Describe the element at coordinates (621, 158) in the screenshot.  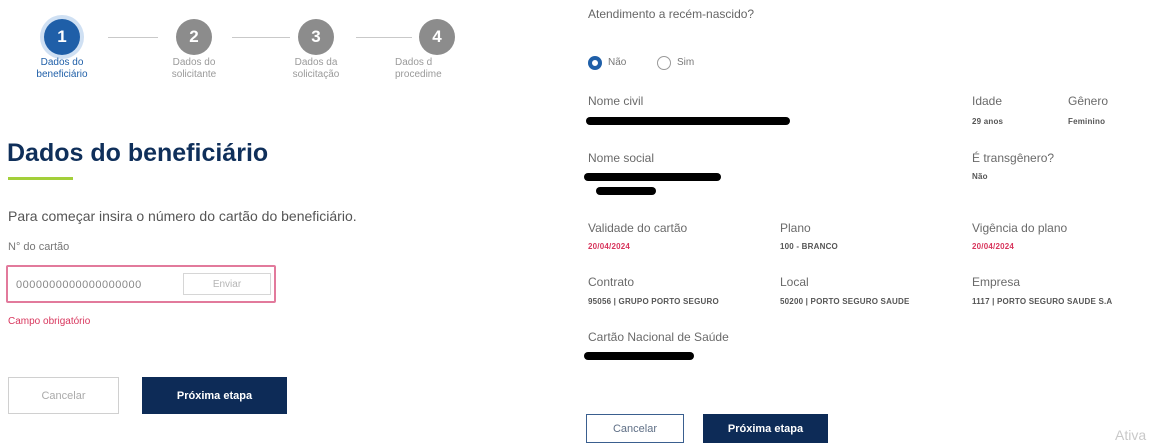
I see `social-name-label: Nome social` at that location.